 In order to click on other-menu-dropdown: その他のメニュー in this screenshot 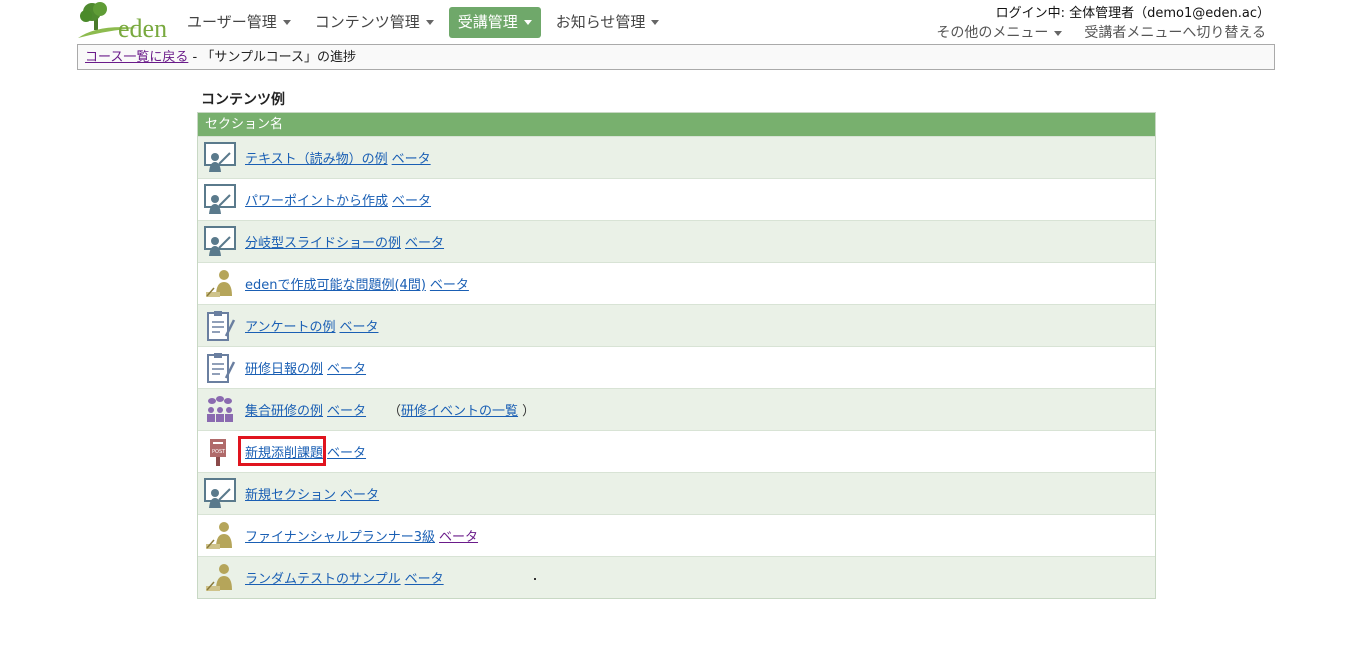, I will do `click(999, 32)`.